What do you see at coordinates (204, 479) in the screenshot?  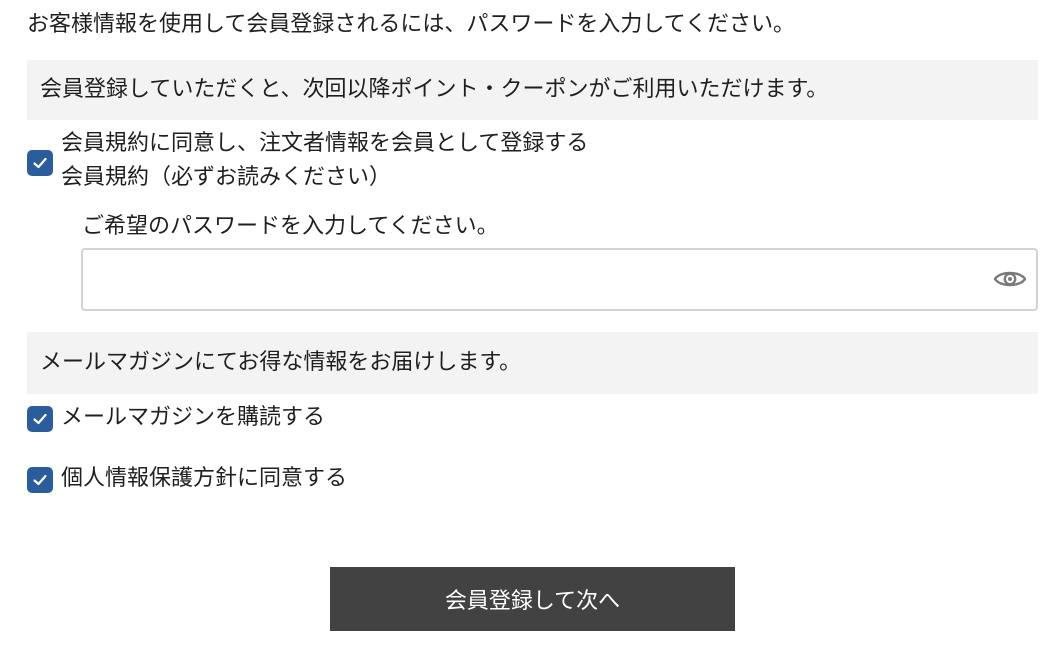 I see `privacy-label: 個人情報保護方針に同意する` at bounding box center [204, 479].